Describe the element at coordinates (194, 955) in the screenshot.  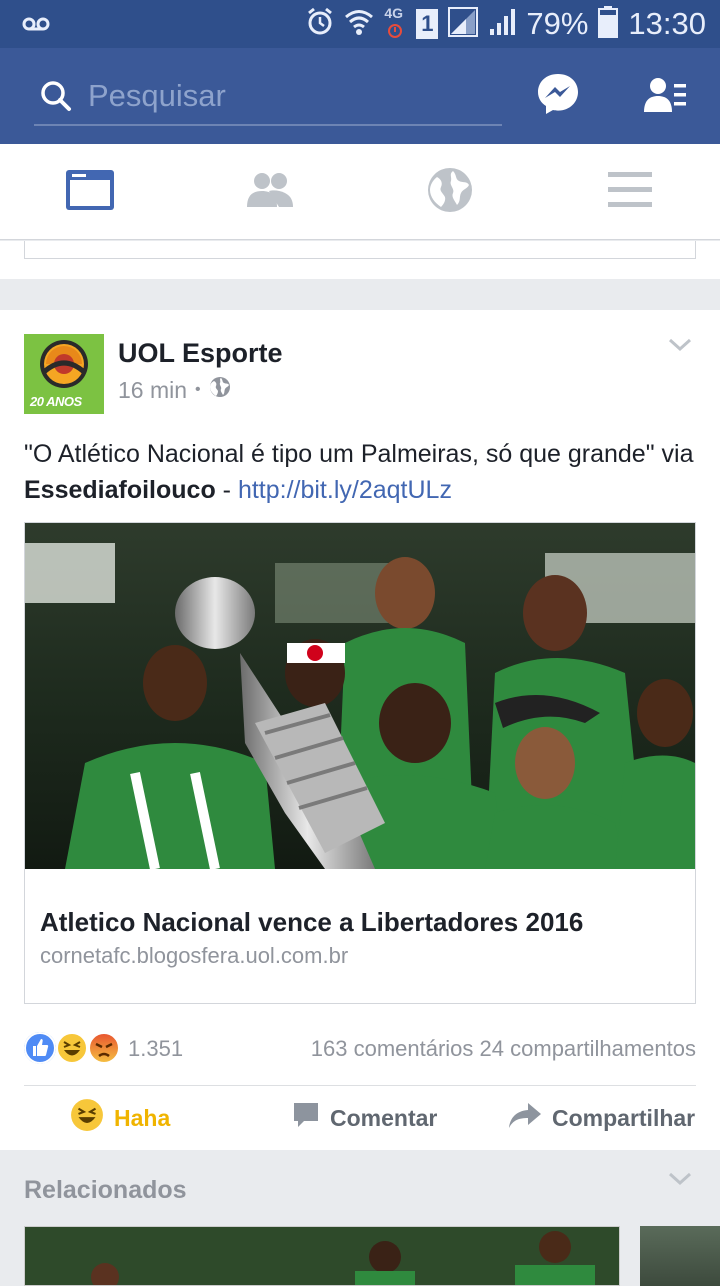
I see `link-domain: cornetafc.blogosfera.uol.com.br` at that location.